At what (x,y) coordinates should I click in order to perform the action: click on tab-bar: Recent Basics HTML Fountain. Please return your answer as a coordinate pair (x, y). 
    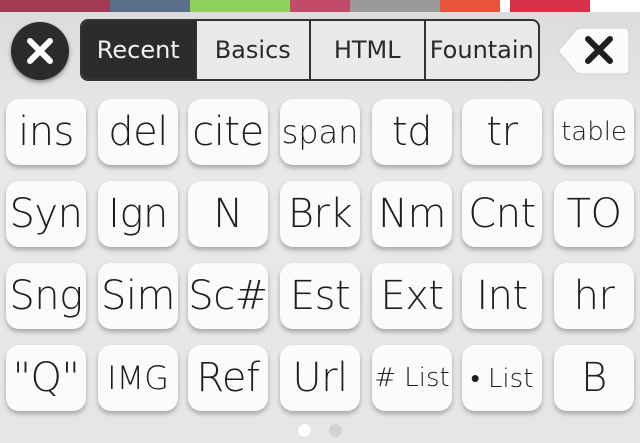
    Looking at the image, I should click on (310, 50).